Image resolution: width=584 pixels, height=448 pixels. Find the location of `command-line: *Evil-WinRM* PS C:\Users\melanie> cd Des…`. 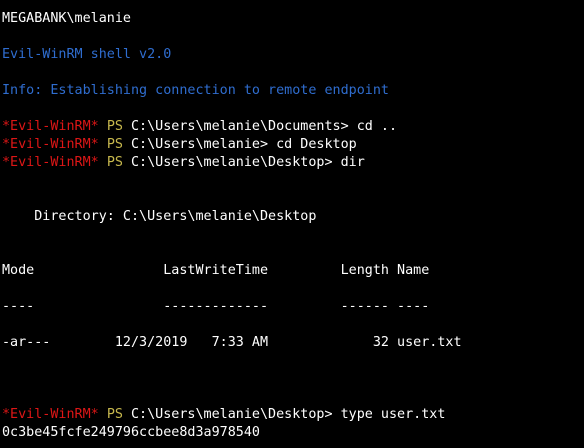

command-line: *Evil-WinRM* PS C:\Users\melanie> cd Des… is located at coordinates (293, 145).